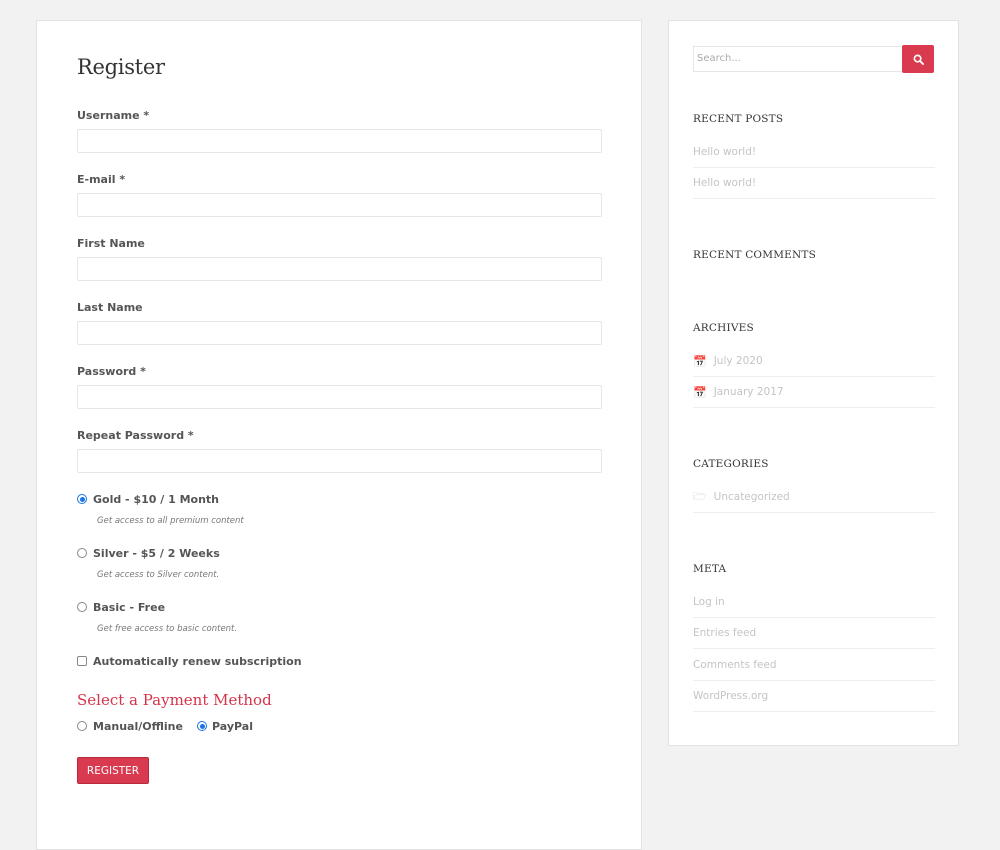  I want to click on category-item: 🗁 Uncategorized, so click(814, 497).